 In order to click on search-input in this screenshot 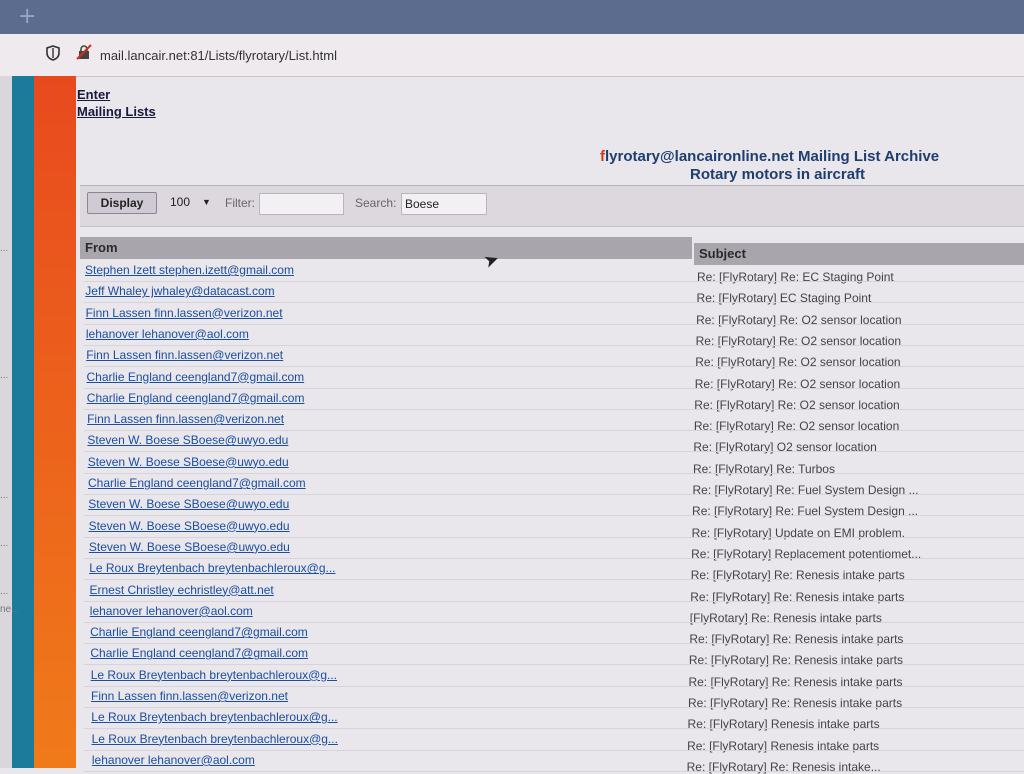, I will do `click(444, 204)`.